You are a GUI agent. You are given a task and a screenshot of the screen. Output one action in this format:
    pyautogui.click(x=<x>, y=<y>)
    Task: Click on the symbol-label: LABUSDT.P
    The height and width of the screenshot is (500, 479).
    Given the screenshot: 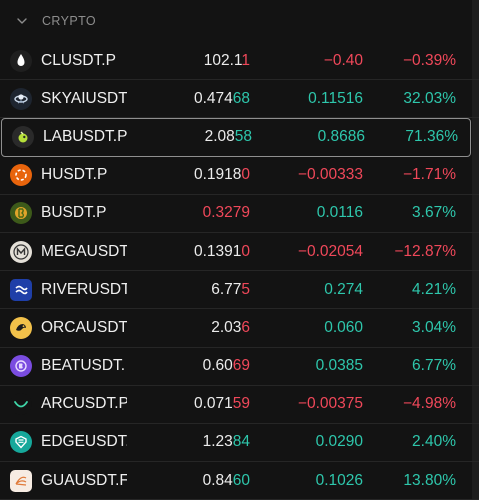 What is the action you would take?
    pyautogui.click(x=85, y=137)
    